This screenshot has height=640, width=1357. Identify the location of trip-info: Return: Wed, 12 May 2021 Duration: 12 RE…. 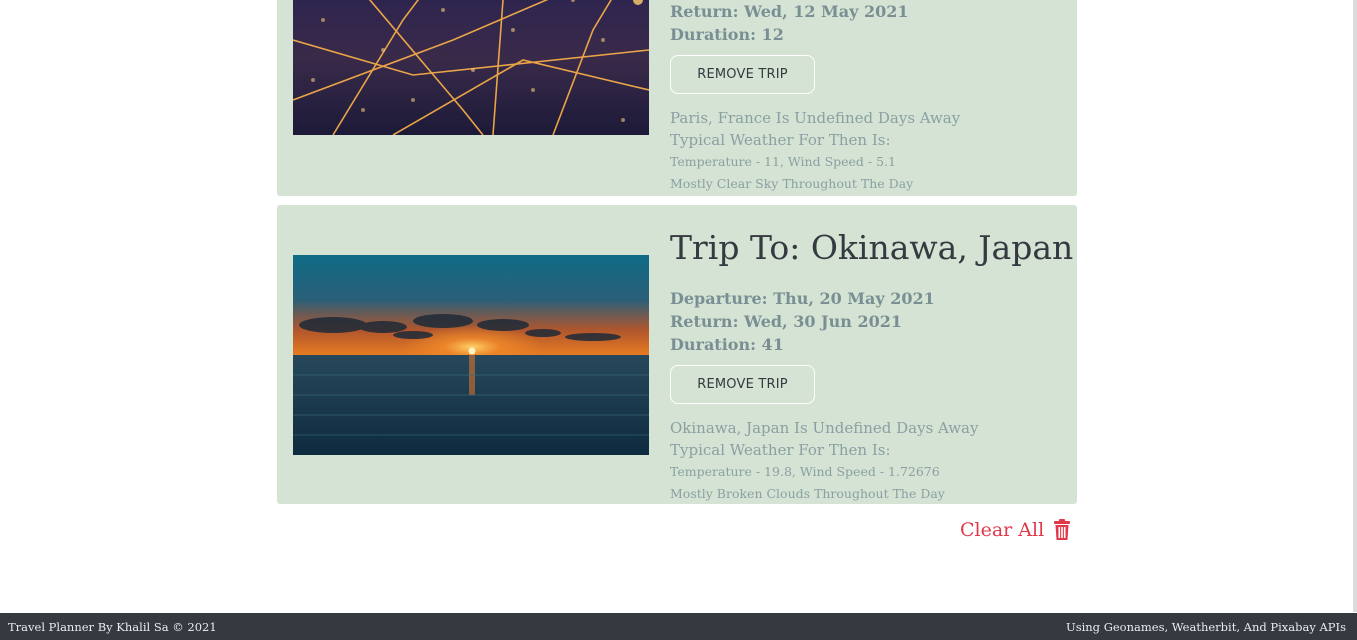
(868, 97).